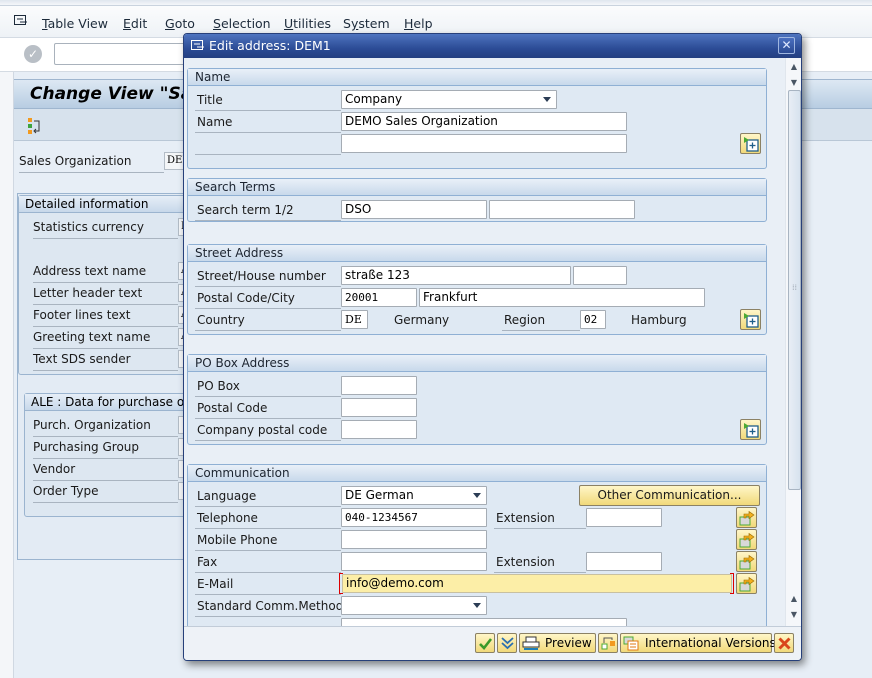 The image size is (872, 678). I want to click on tel-extension-input, so click(624, 517).